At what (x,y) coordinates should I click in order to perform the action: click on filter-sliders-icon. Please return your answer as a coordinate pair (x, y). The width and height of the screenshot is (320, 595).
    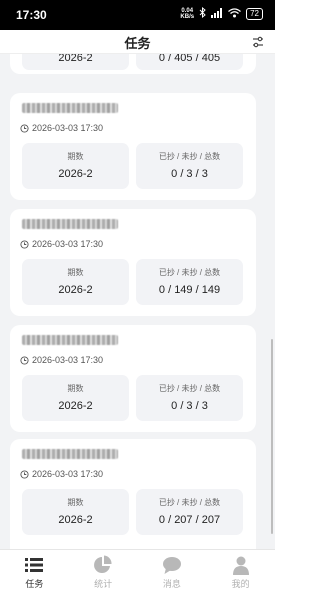
    Looking at the image, I should click on (258, 42).